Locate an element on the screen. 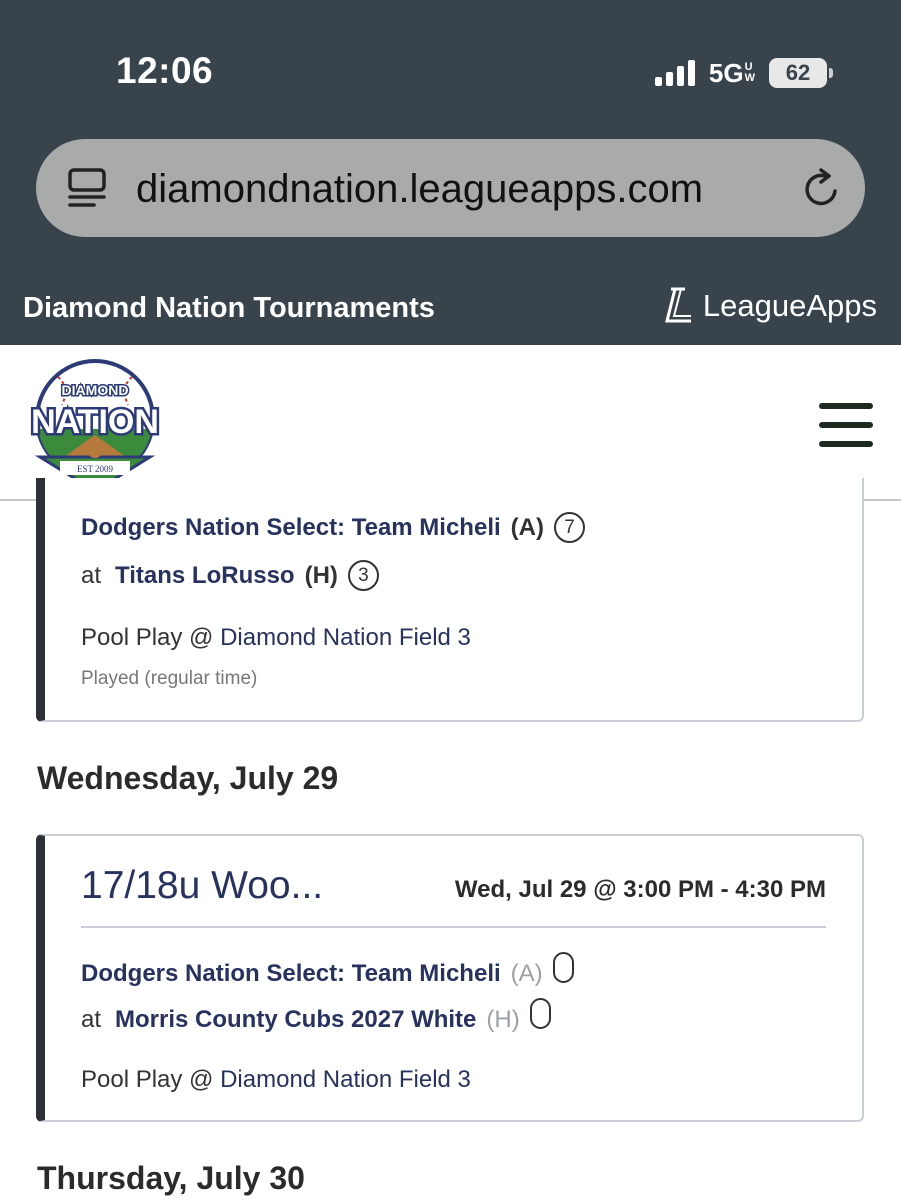 This screenshot has height=1200, width=901. address-bar: diamondnation.leagueapps.com is located at coordinates (450, 188).